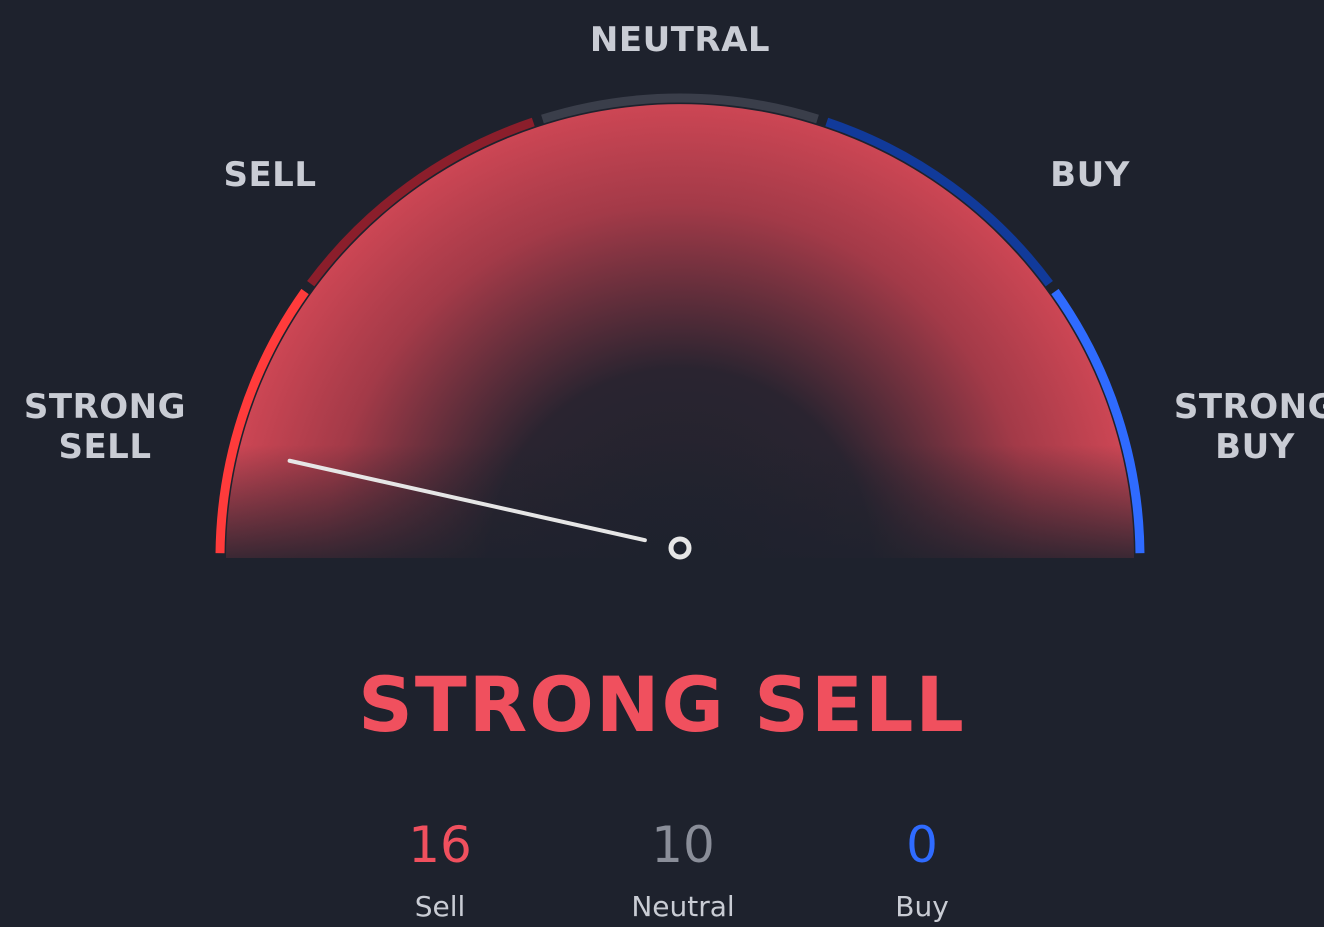 The image size is (1324, 927). I want to click on count-neutral-value: 10, so click(683, 845).